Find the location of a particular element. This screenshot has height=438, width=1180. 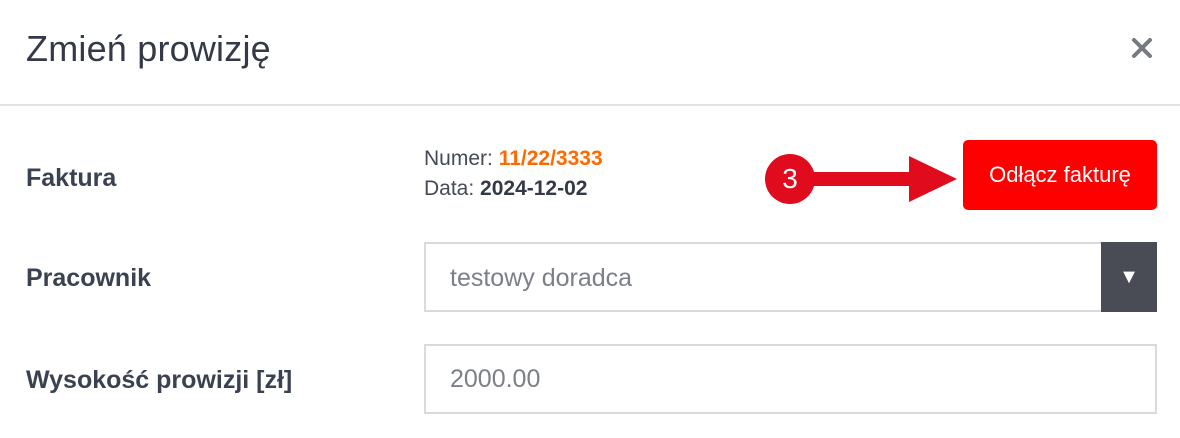

invoice-number-value: 11/22/3333 is located at coordinates (550, 158).